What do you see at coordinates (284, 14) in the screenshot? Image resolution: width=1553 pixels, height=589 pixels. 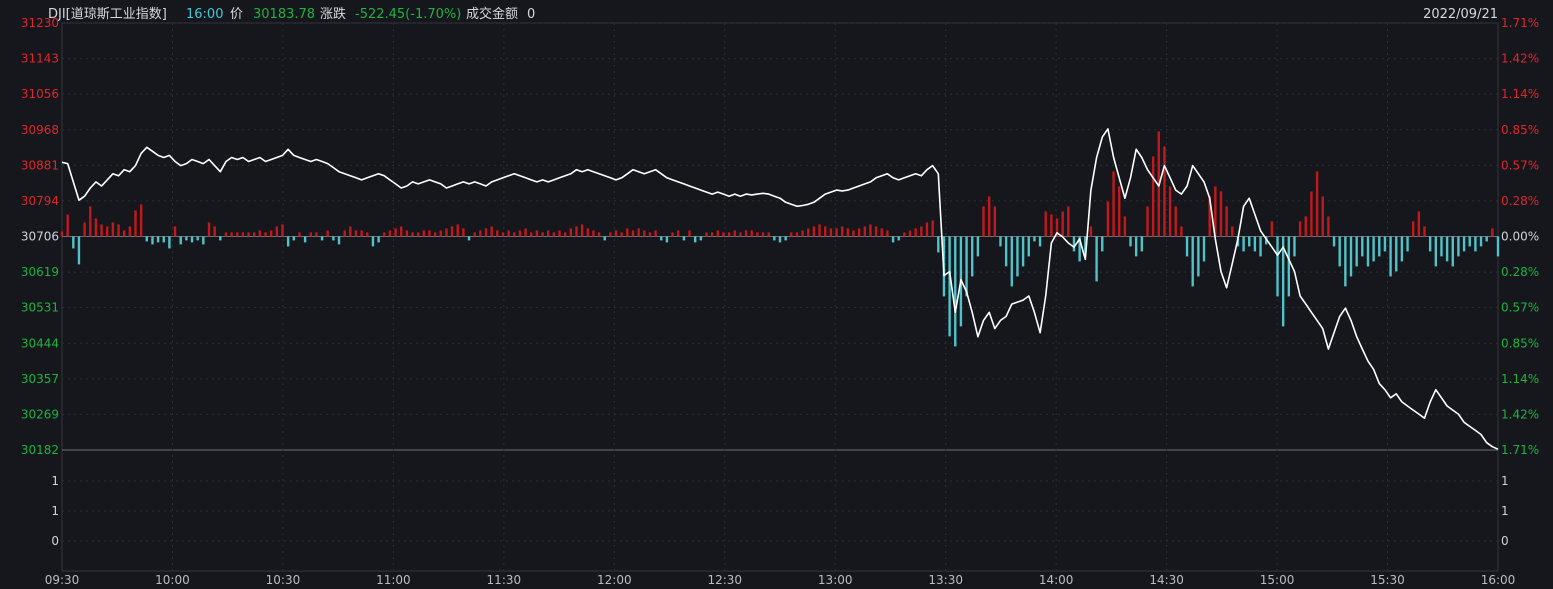 I see `price-value: 30183.78` at bounding box center [284, 14].